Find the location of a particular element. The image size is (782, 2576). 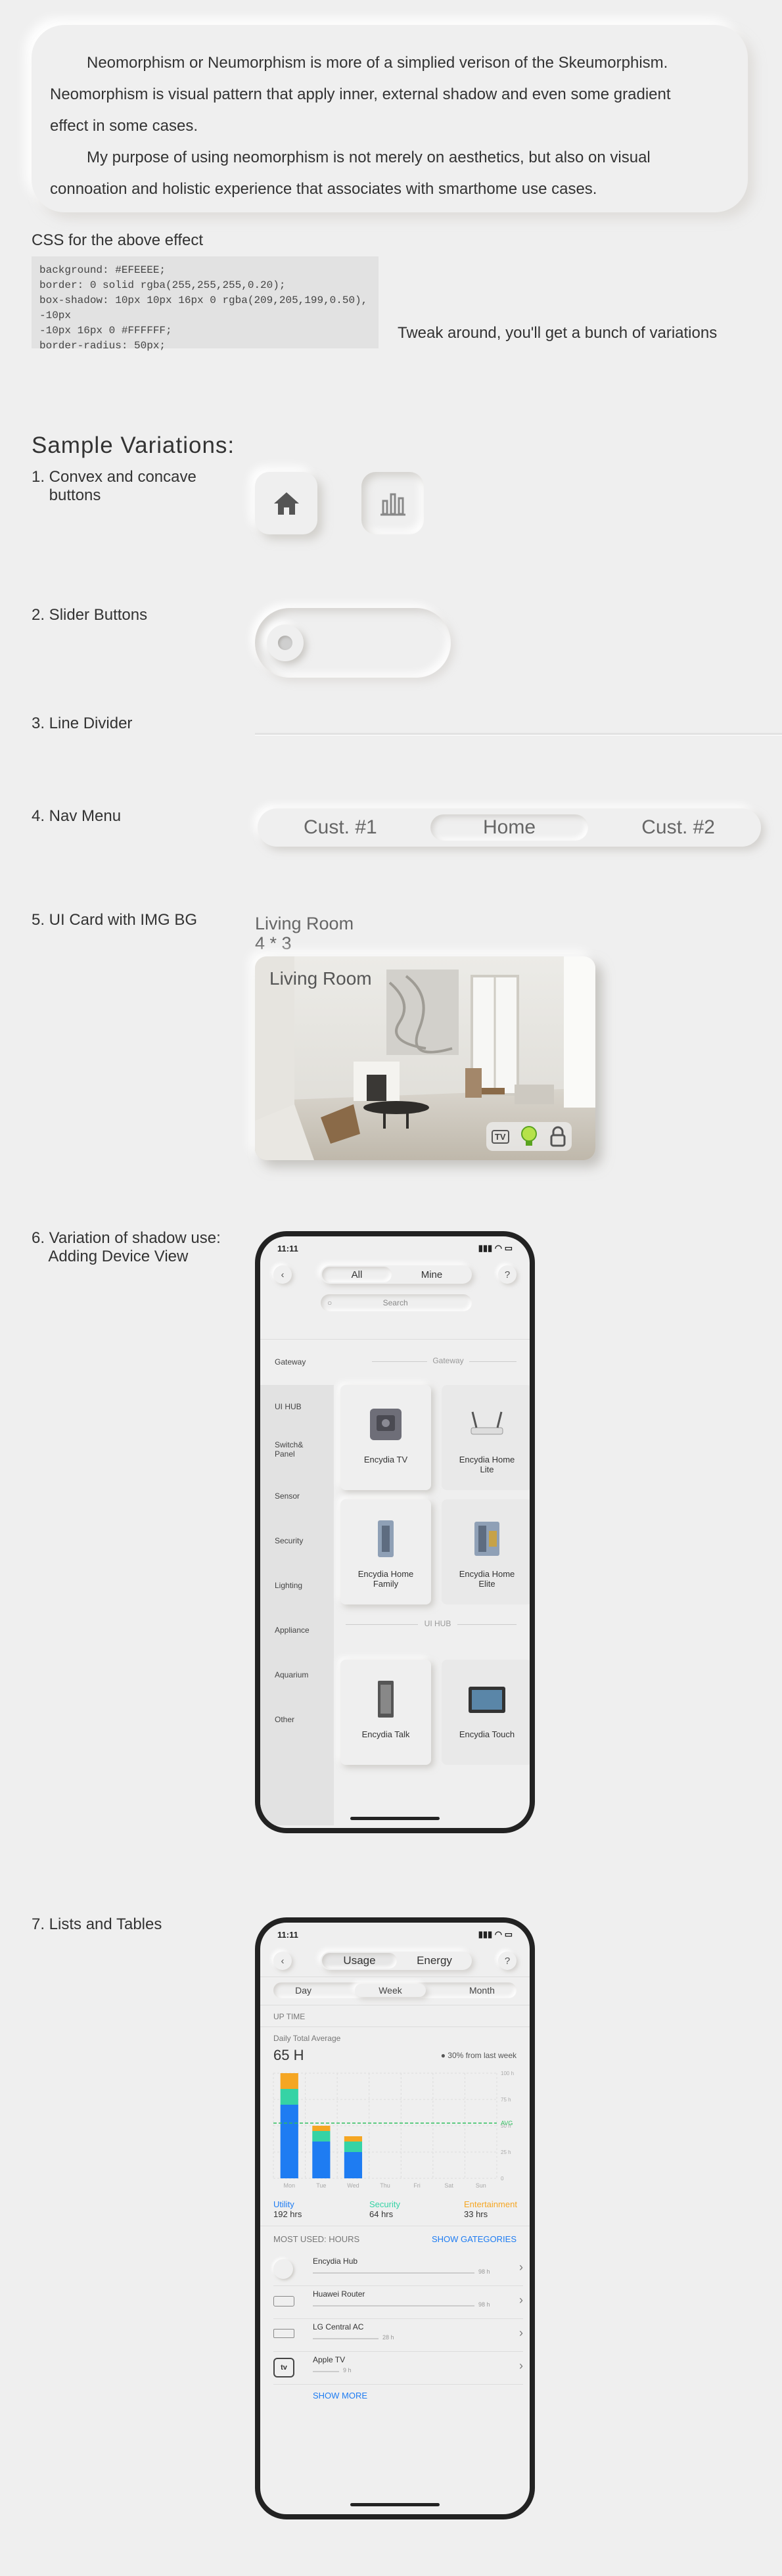

daily-label: Daily Total Average is located at coordinates (307, 2038).